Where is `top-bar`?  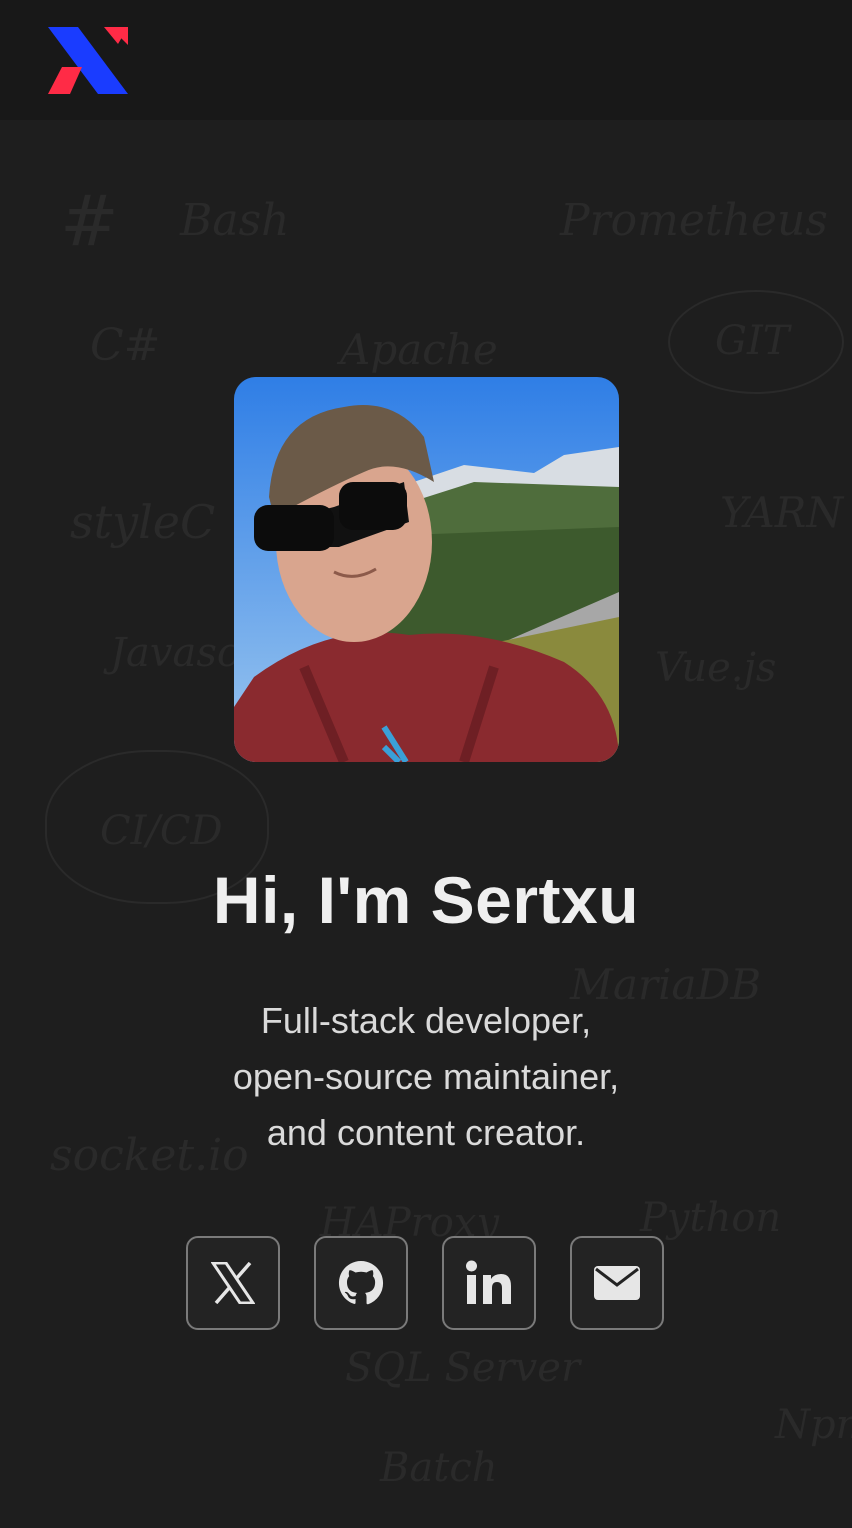 top-bar is located at coordinates (426, 60).